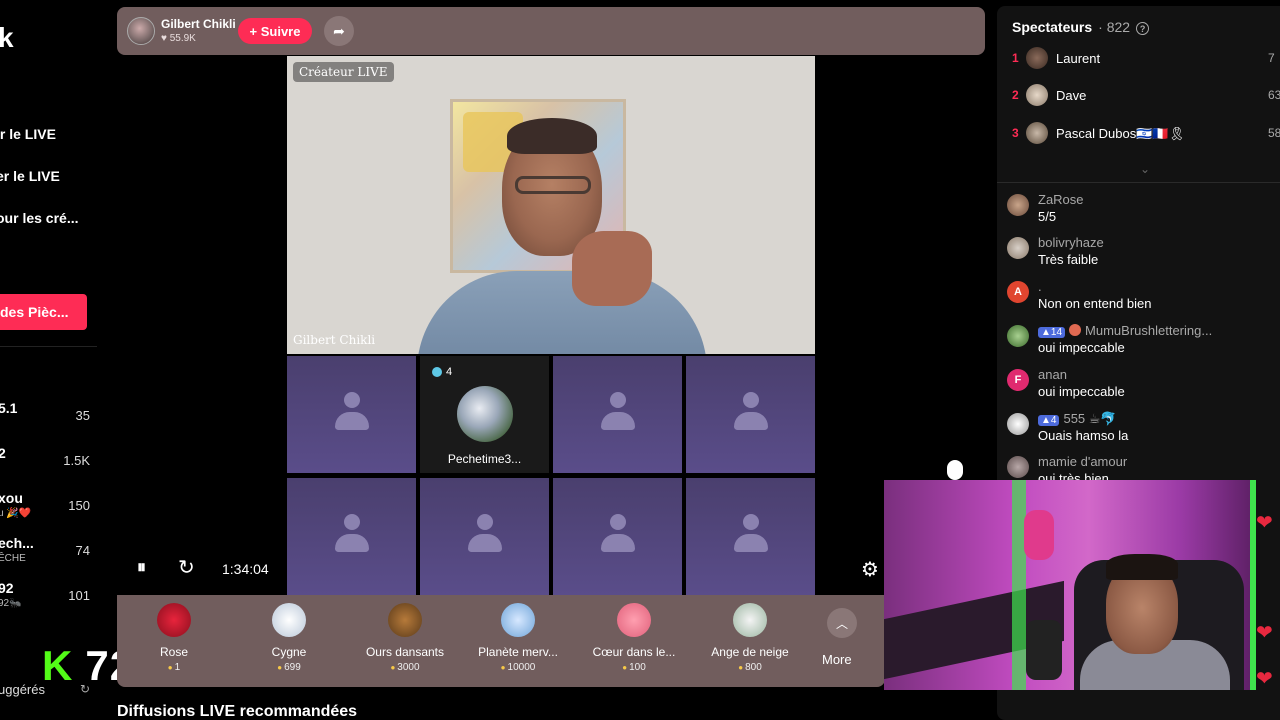  Describe the element at coordinates (7, 38) in the screenshot. I see `app-logo: k` at that location.